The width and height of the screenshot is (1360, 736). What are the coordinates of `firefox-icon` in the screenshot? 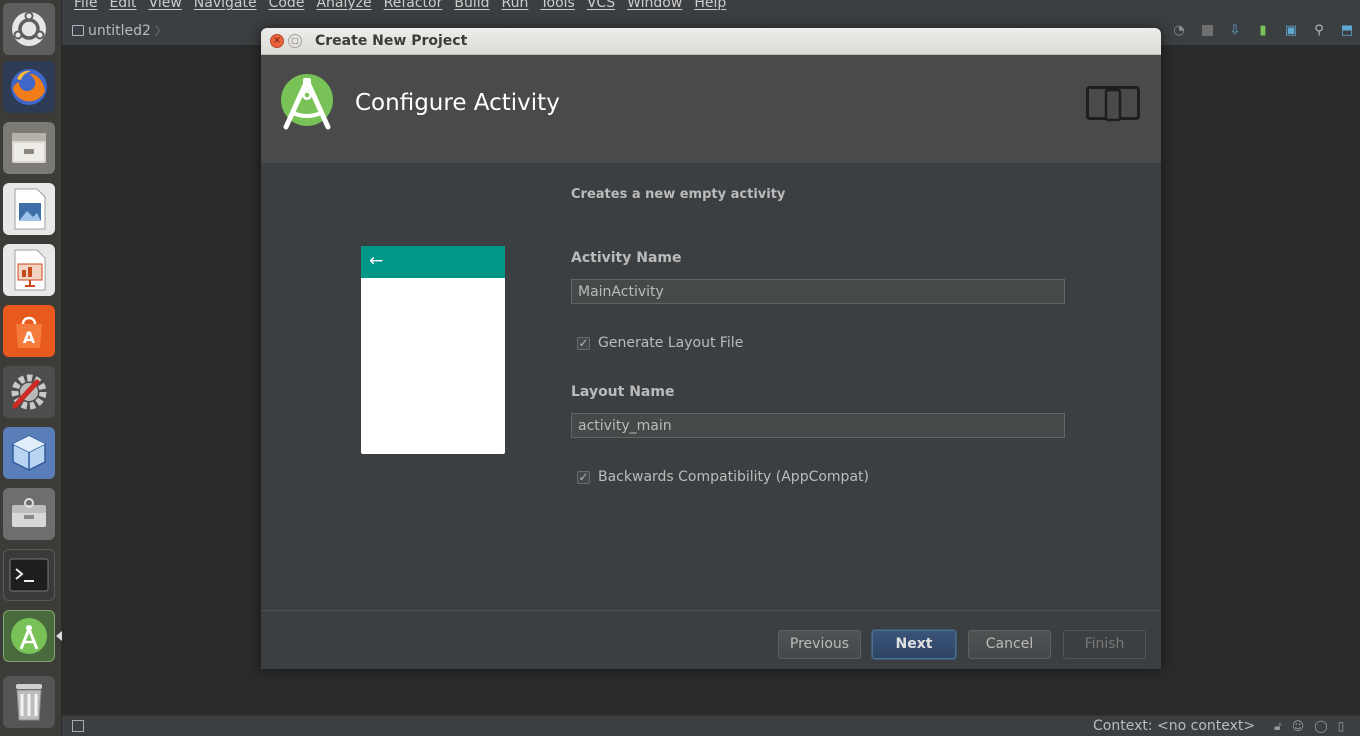 It's located at (29, 87).